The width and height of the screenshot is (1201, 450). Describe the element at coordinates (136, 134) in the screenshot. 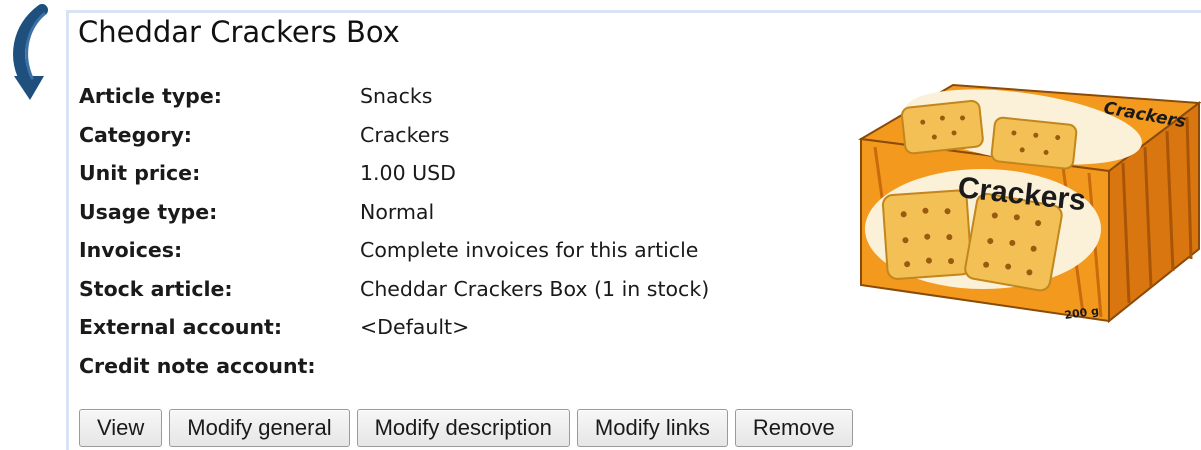

I see `property-label: Category:` at that location.